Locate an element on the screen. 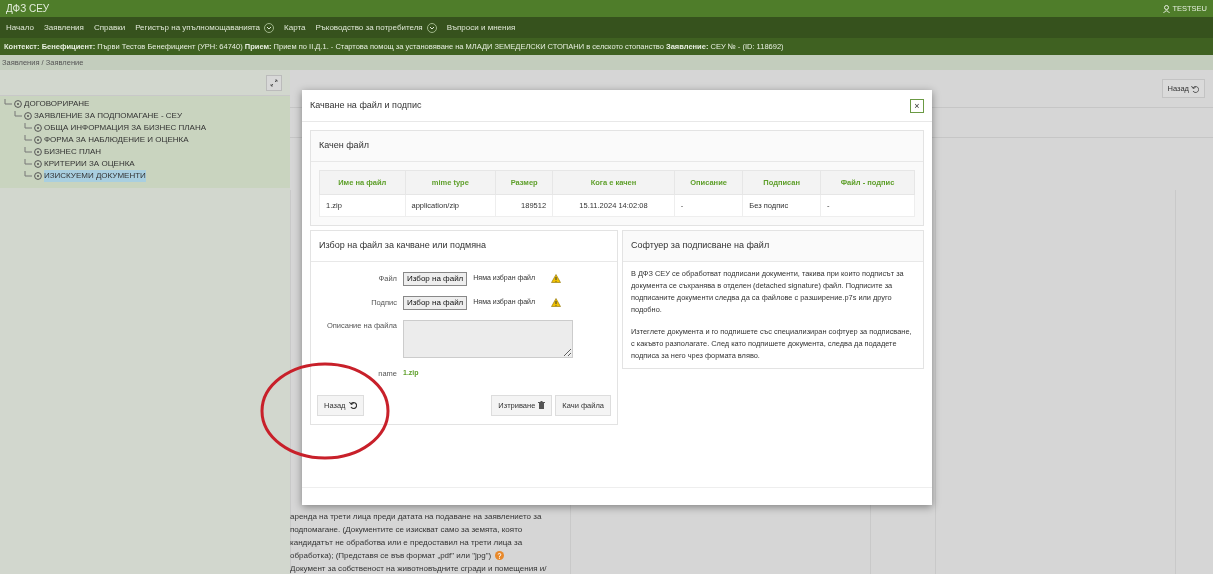 The height and width of the screenshot is (574, 1213). document-text: аренда на трети лица преди датата на подаване на заявлението за is located at coordinates (416, 516).